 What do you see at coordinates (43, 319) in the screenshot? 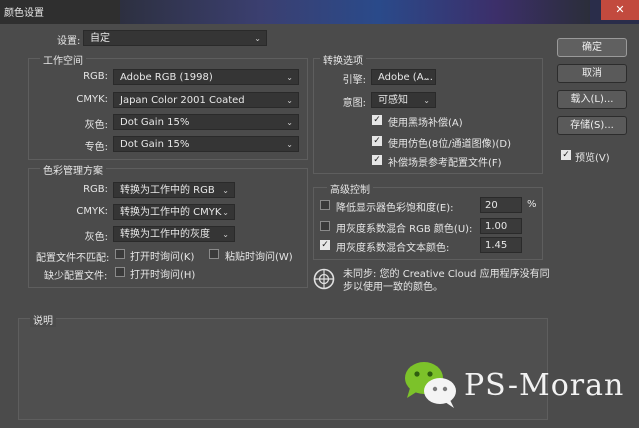
I see `description-title: 说明` at bounding box center [43, 319].